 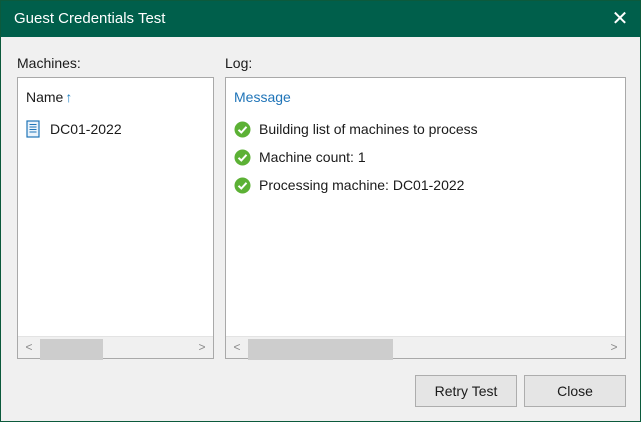 I want to click on list-item: DC01-2022, so click(x=74, y=129).